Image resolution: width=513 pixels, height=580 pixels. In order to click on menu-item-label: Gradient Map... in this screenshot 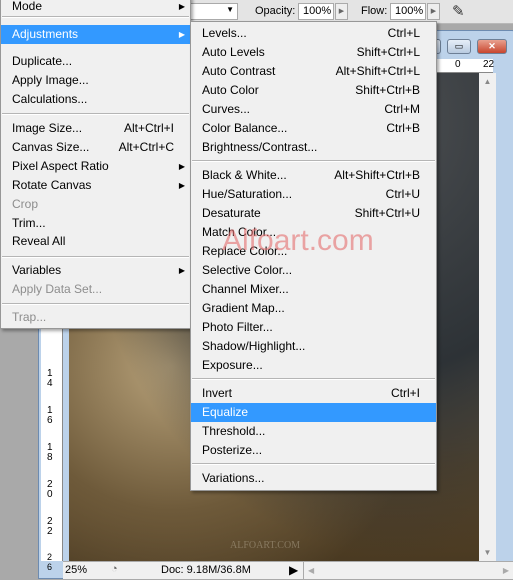, I will do `click(243, 308)`.